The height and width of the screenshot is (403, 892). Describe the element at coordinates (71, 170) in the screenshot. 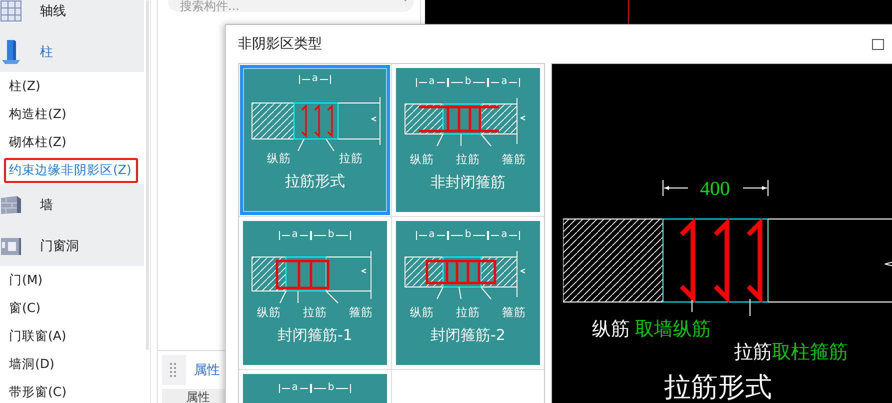

I see `sidebar-item: 约束边缘非阴影区(Z)` at that location.